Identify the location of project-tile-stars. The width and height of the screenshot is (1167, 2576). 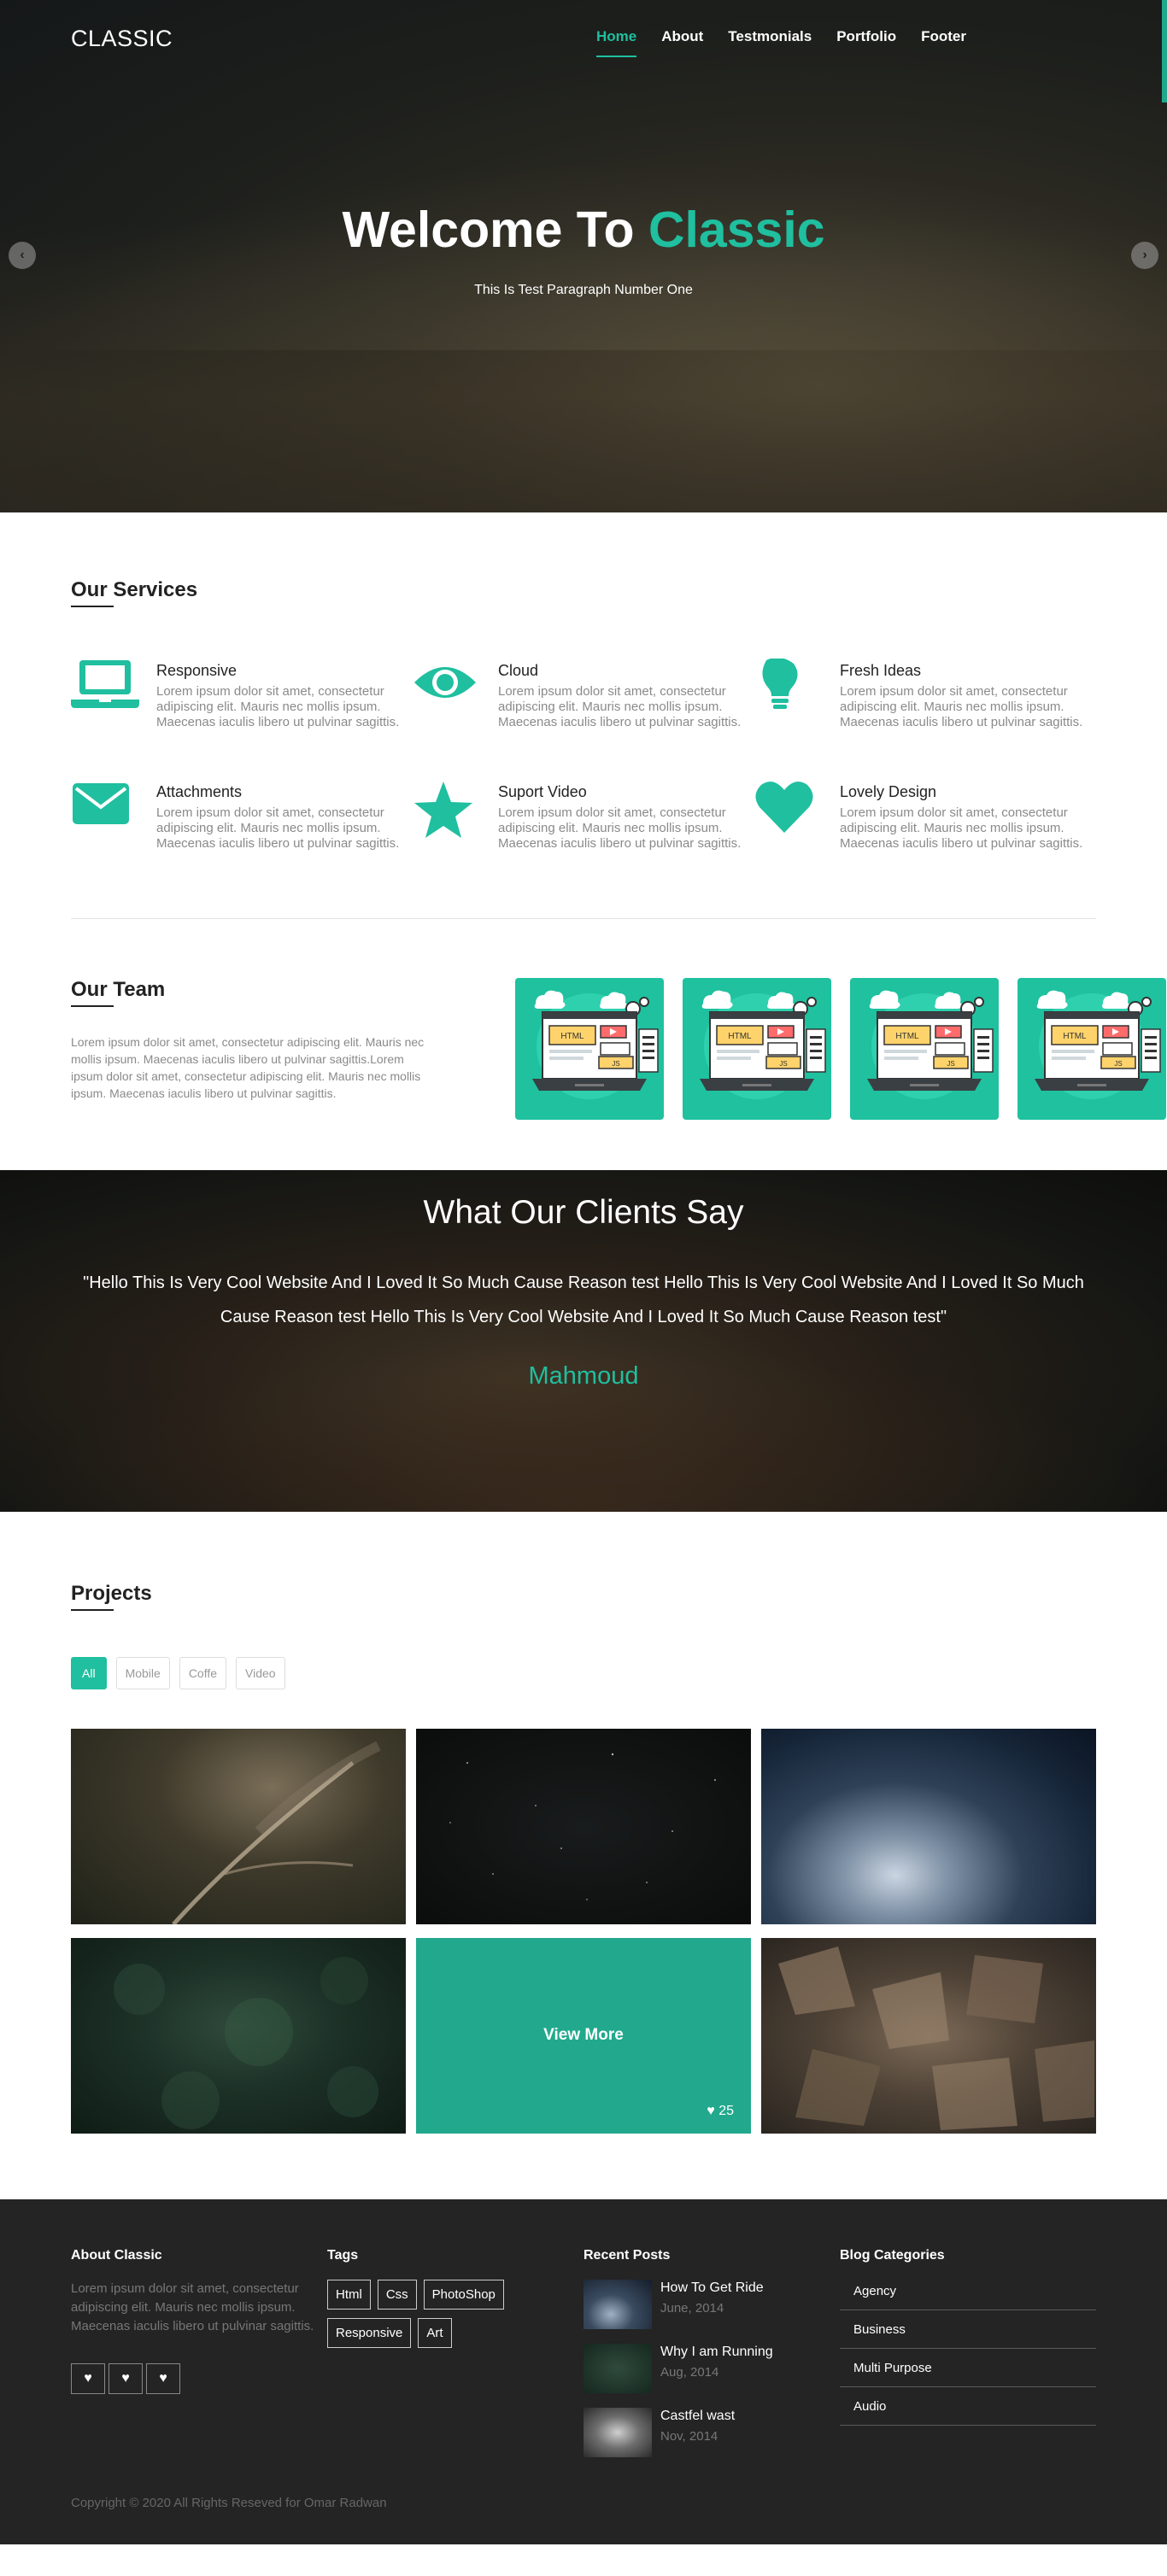
(583, 1827).